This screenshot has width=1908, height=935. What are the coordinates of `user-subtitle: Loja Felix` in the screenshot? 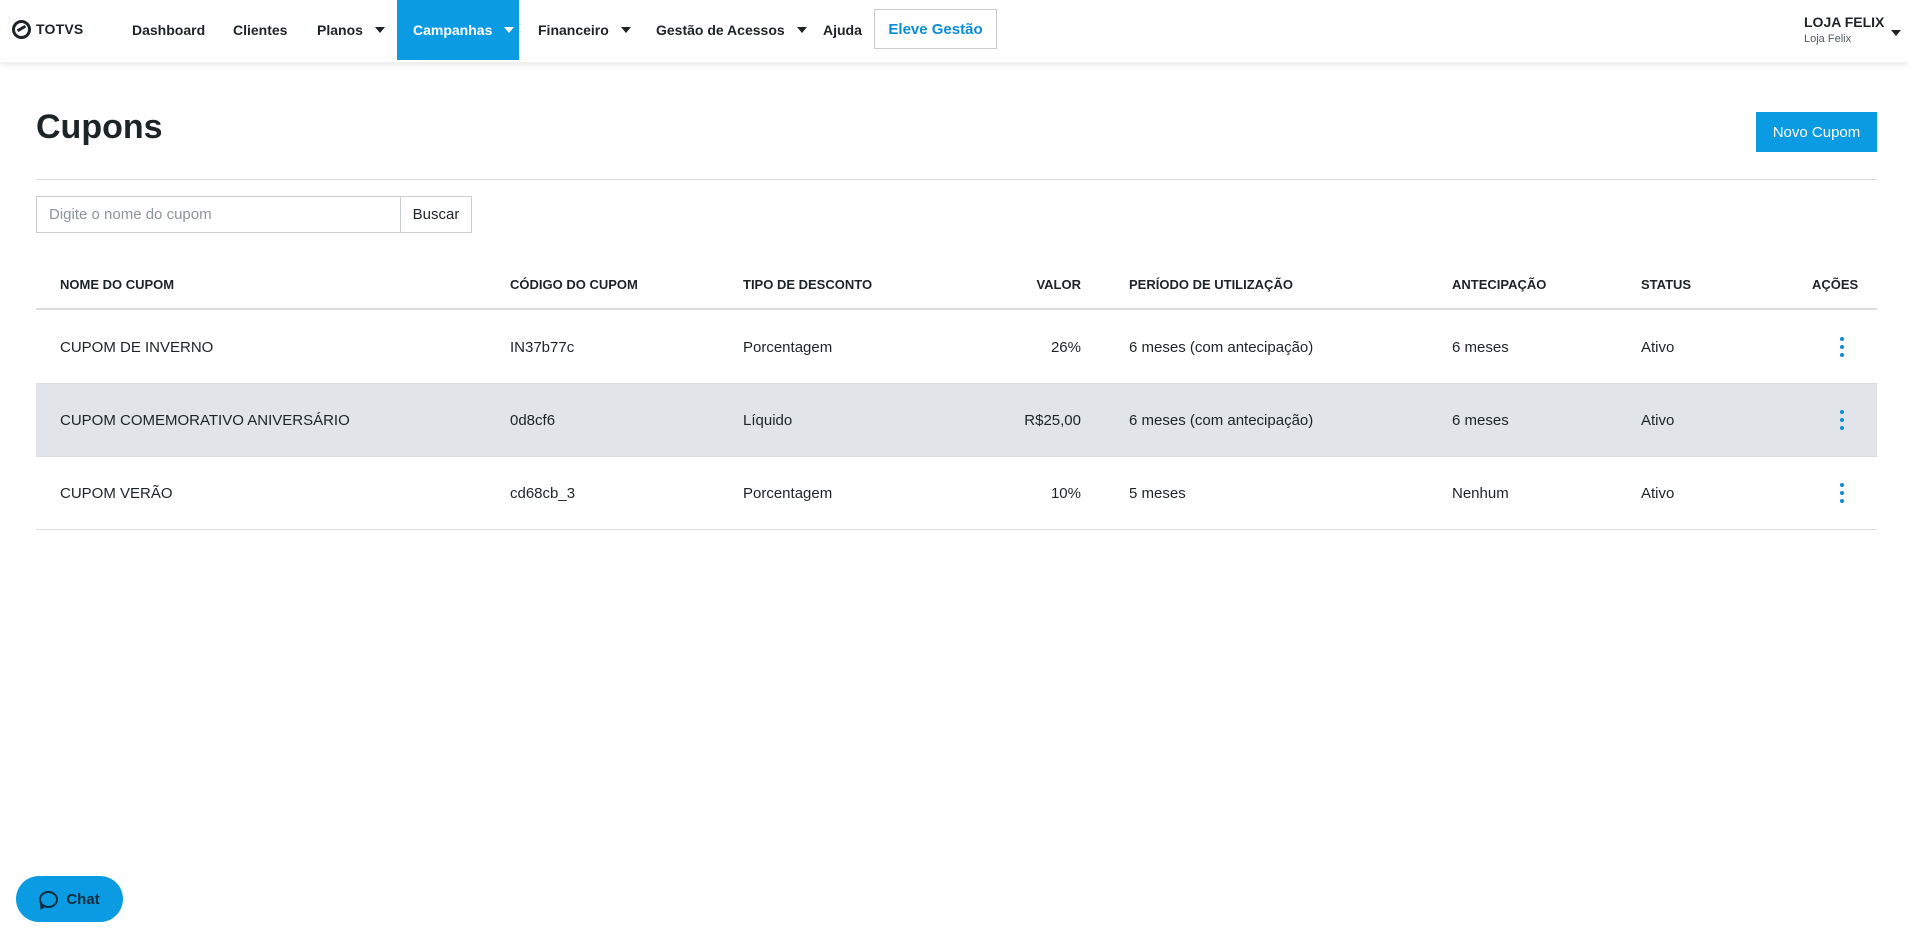 It's located at (1828, 39).